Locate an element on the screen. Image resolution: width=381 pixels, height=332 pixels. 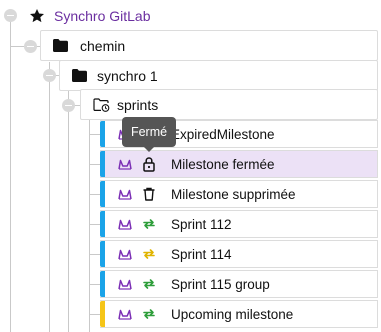
node-label-sprints: sprints is located at coordinates (138, 104).